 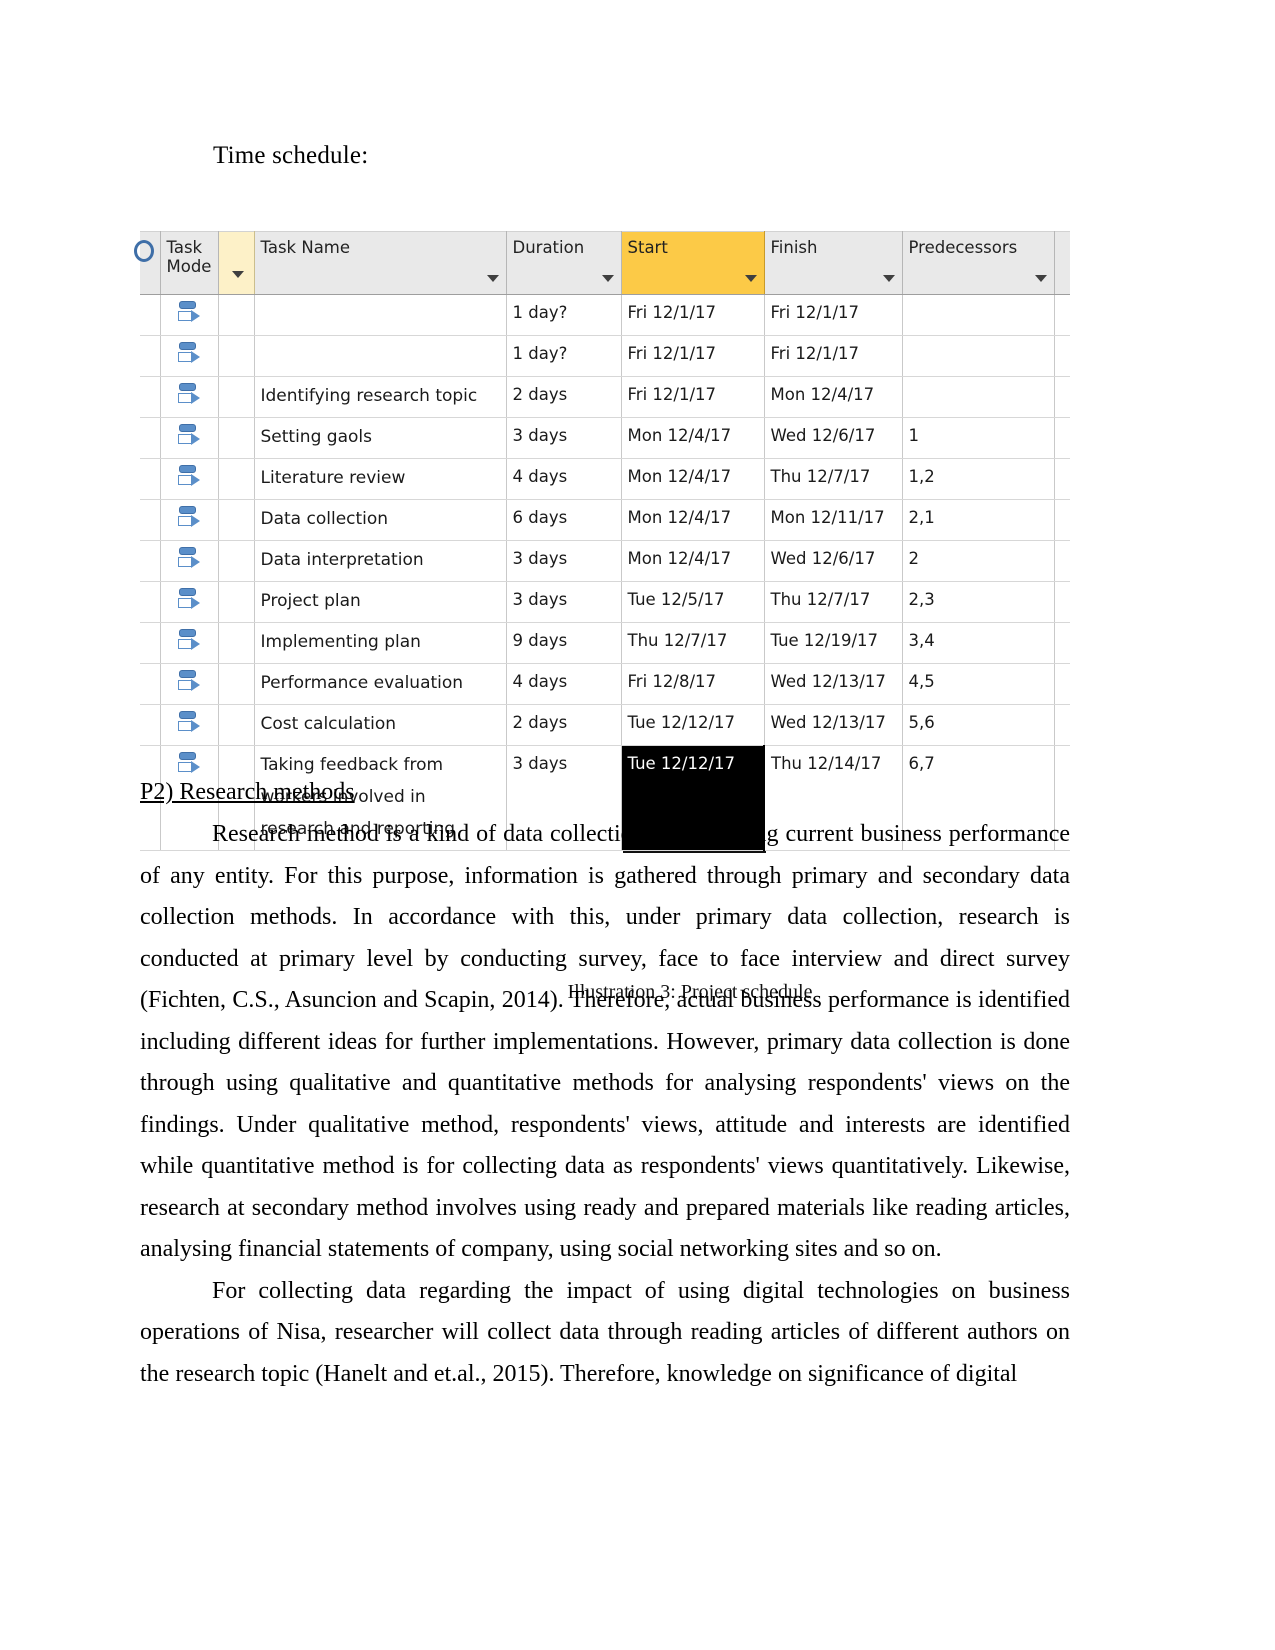 What do you see at coordinates (978, 520) in the screenshot?
I see `predecessors-cell: 2,1` at bounding box center [978, 520].